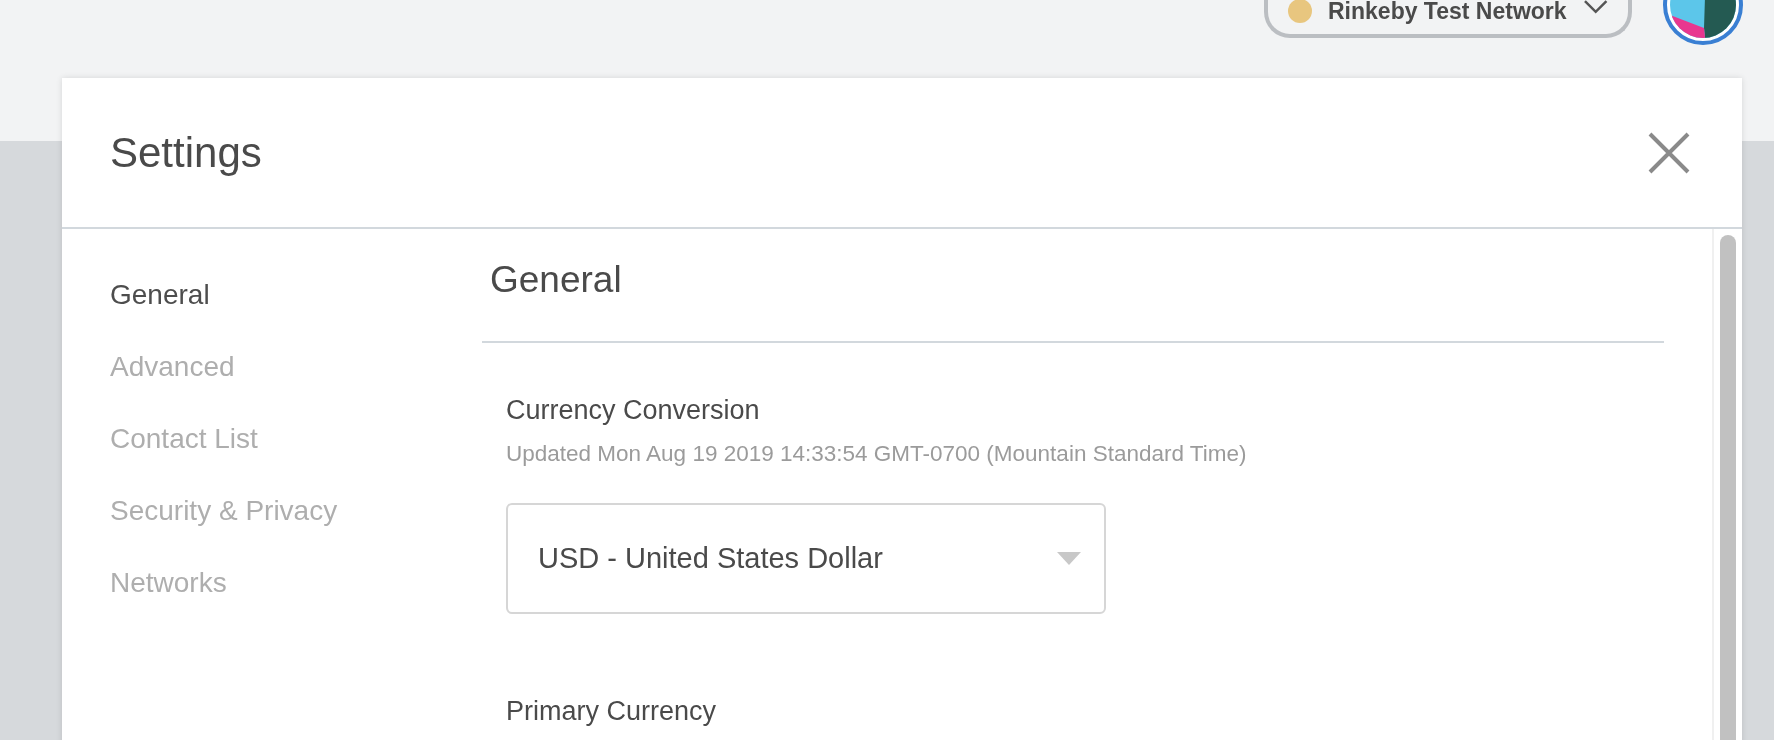  Describe the element at coordinates (296, 511) in the screenshot. I see `sidebar-item: Security & Privacy` at that location.